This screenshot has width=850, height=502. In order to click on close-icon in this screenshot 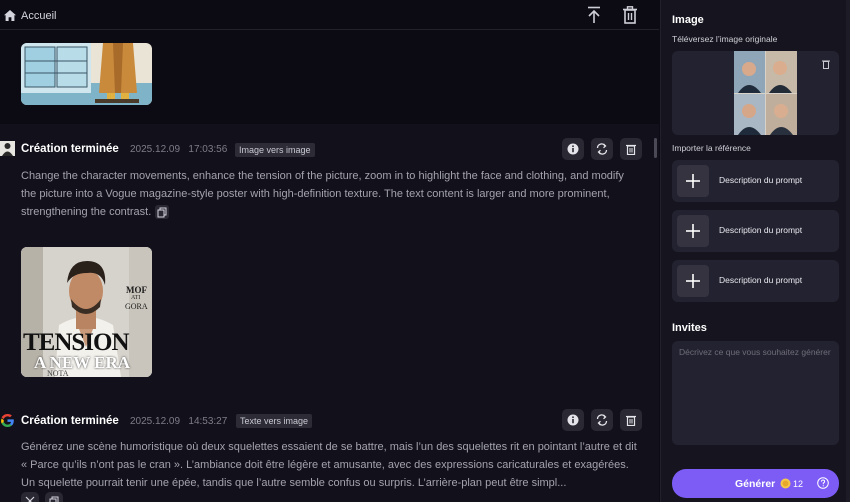, I will do `click(30, 499)`.